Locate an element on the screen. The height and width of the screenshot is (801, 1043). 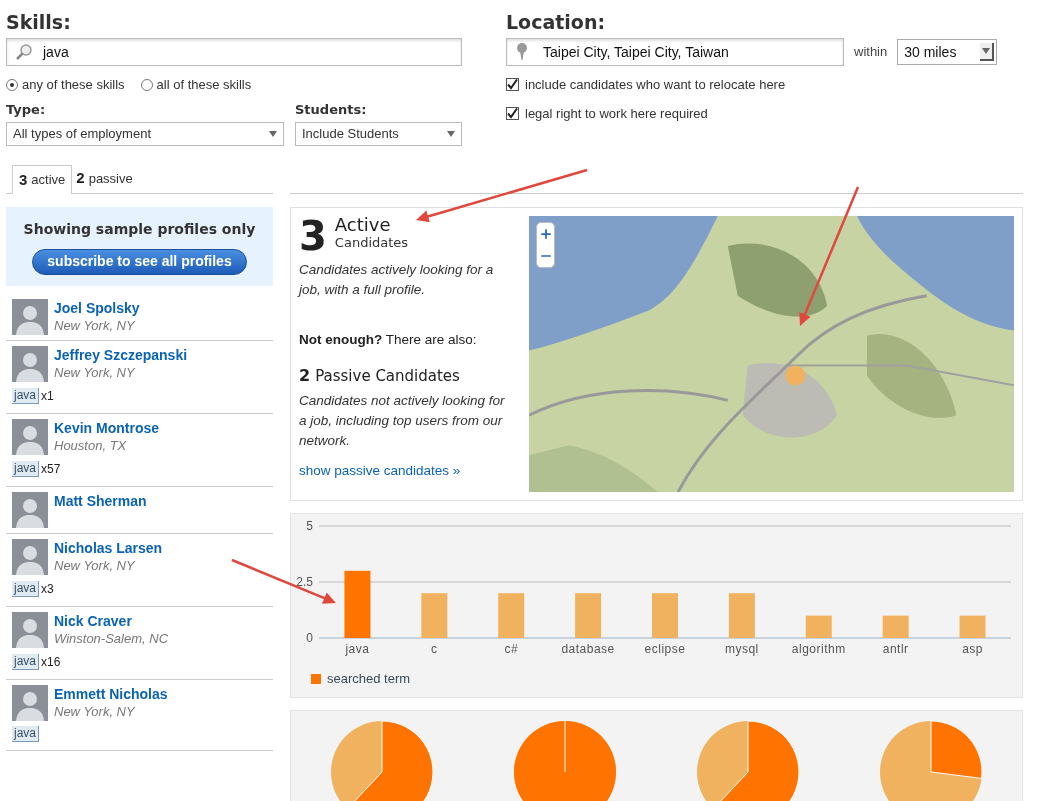
subscribe-button: subscribe to see all profiles is located at coordinates (139, 261).